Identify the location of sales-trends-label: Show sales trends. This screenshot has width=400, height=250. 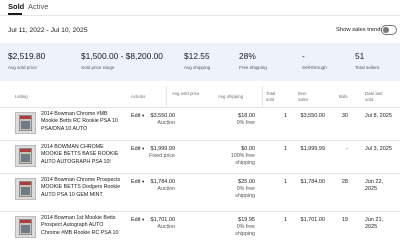
(360, 30).